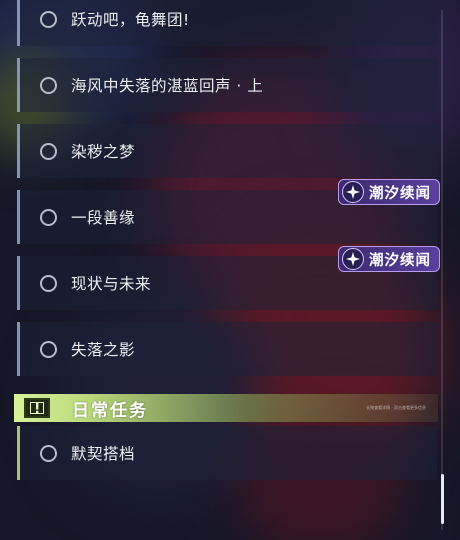 The height and width of the screenshot is (540, 460). What do you see at coordinates (227, 151) in the screenshot?
I see `quest-item: 染秽之梦` at bounding box center [227, 151].